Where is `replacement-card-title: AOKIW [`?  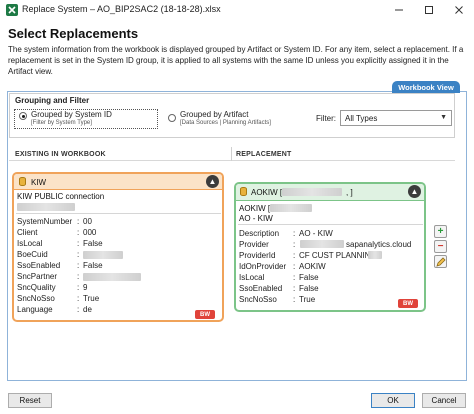 replacement-card-title: AOKIW [ is located at coordinates (267, 192).